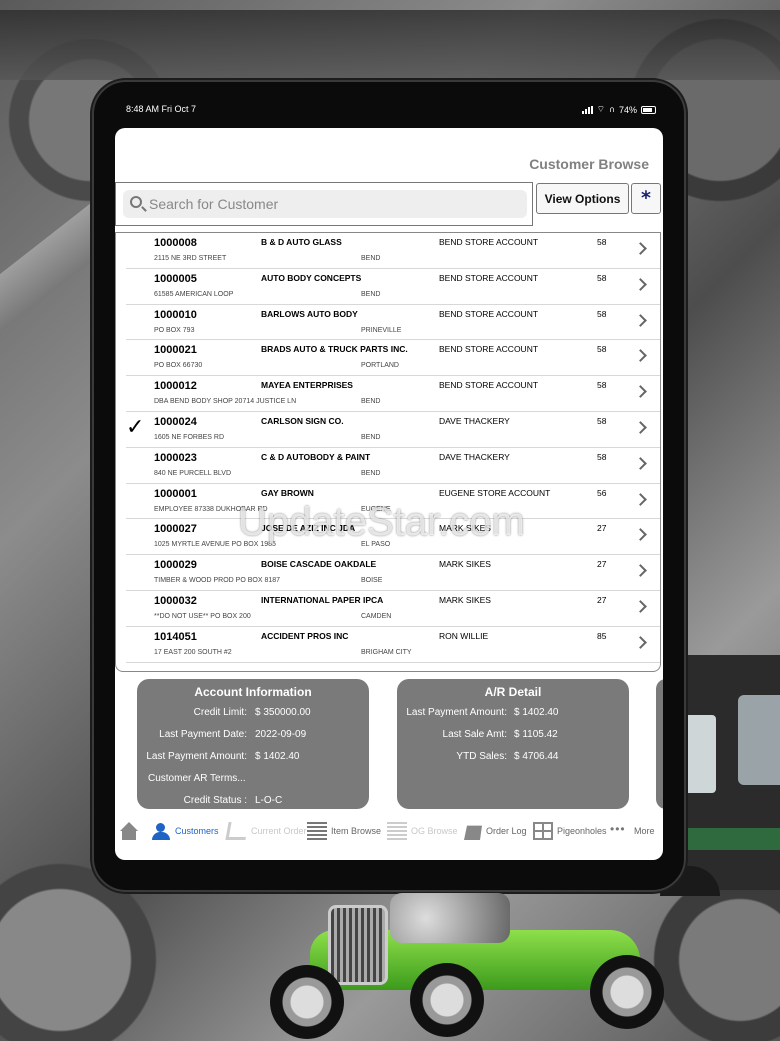 The image size is (780, 1041). Describe the element at coordinates (659, 744) in the screenshot. I see `extra-panel-edge` at that location.